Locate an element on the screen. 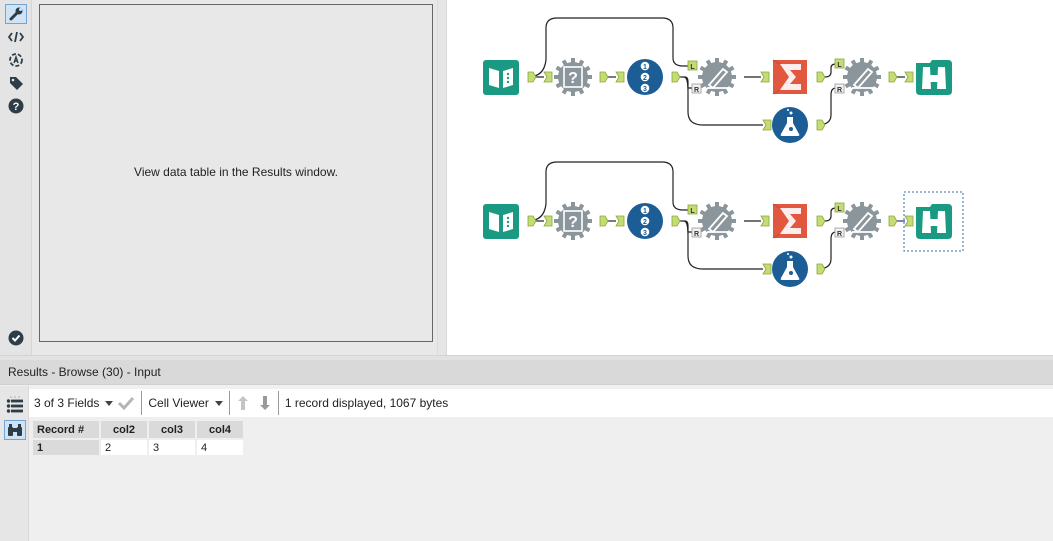 The height and width of the screenshot is (541, 1053). check-circle-icon is located at coordinates (16, 338).